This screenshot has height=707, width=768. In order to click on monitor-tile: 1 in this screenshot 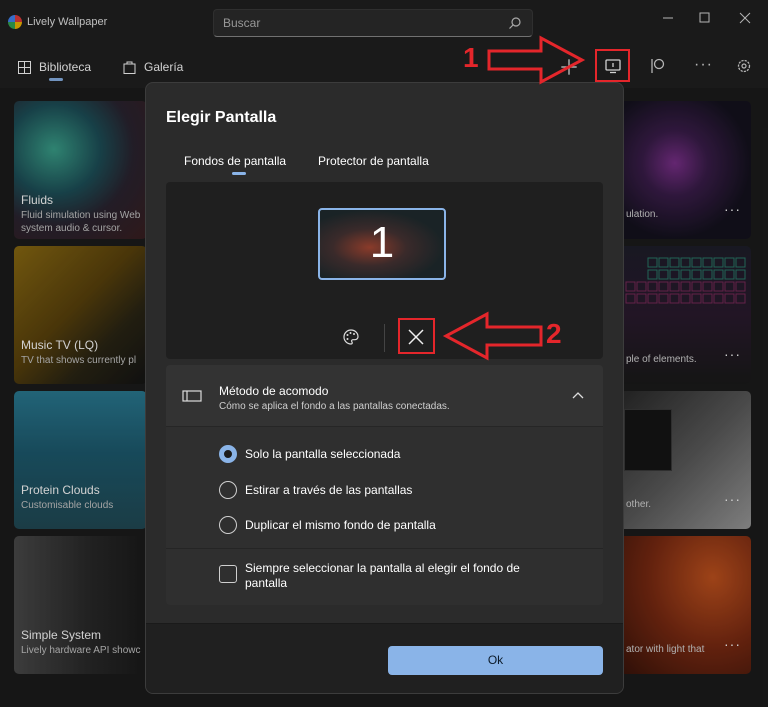, I will do `click(382, 244)`.